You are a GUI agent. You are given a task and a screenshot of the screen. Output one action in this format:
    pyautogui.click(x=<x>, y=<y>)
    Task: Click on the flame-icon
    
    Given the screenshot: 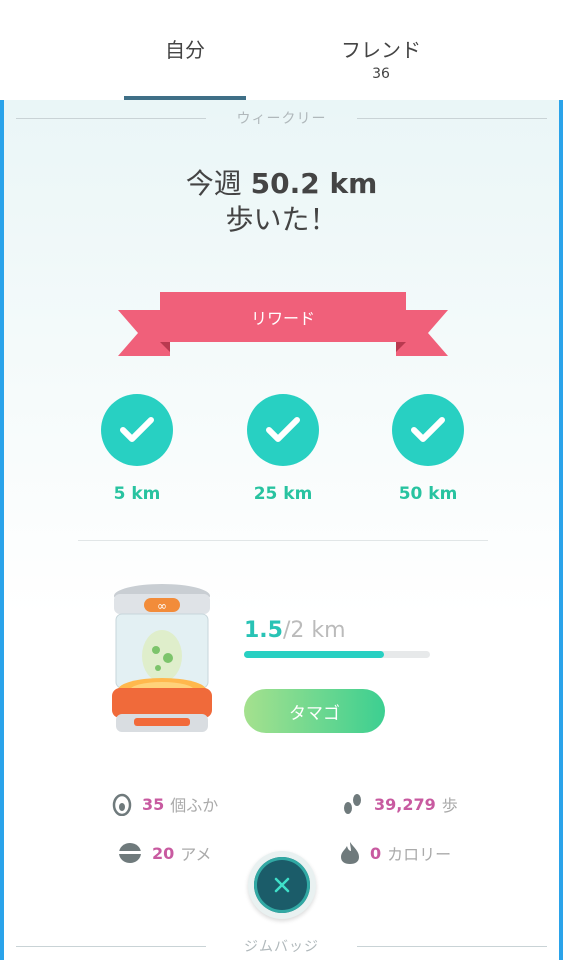 What is the action you would take?
    pyautogui.click(x=350, y=853)
    